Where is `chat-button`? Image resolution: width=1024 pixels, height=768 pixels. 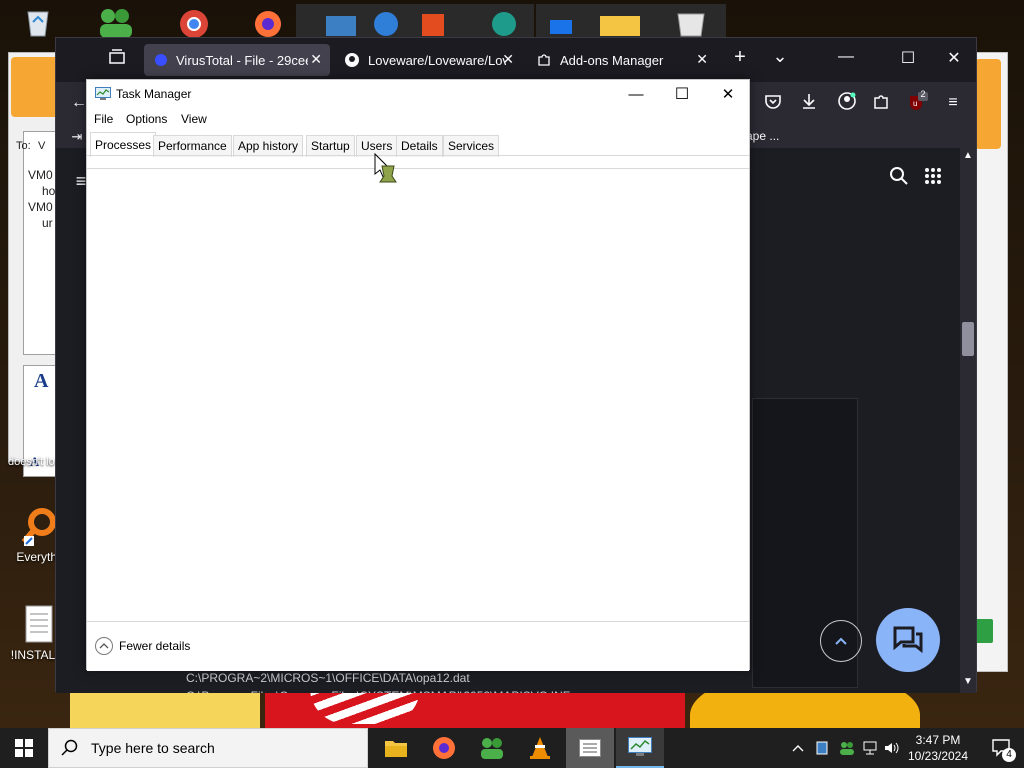
chat-button is located at coordinates (908, 640).